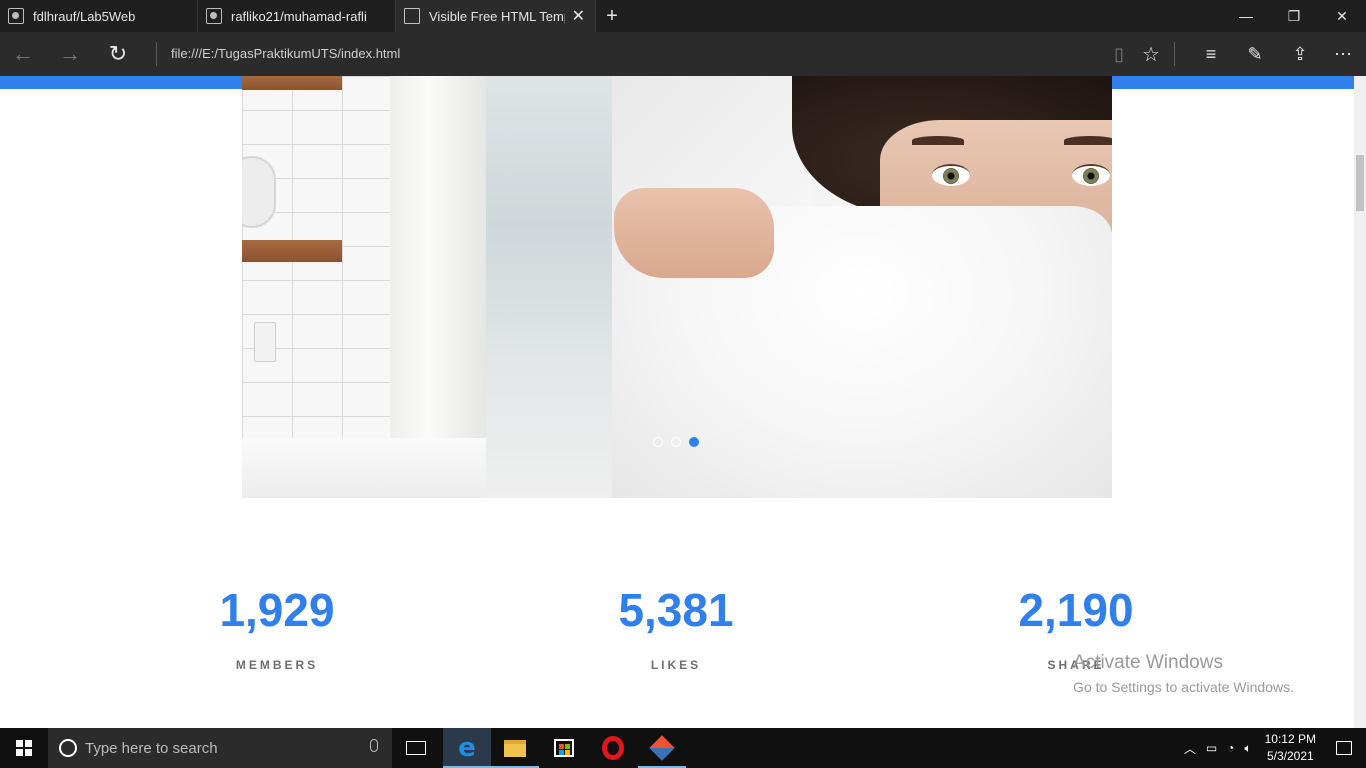 This screenshot has width=1366, height=768. Describe the element at coordinates (1344, 748) in the screenshot. I see `action-center-icon` at that location.